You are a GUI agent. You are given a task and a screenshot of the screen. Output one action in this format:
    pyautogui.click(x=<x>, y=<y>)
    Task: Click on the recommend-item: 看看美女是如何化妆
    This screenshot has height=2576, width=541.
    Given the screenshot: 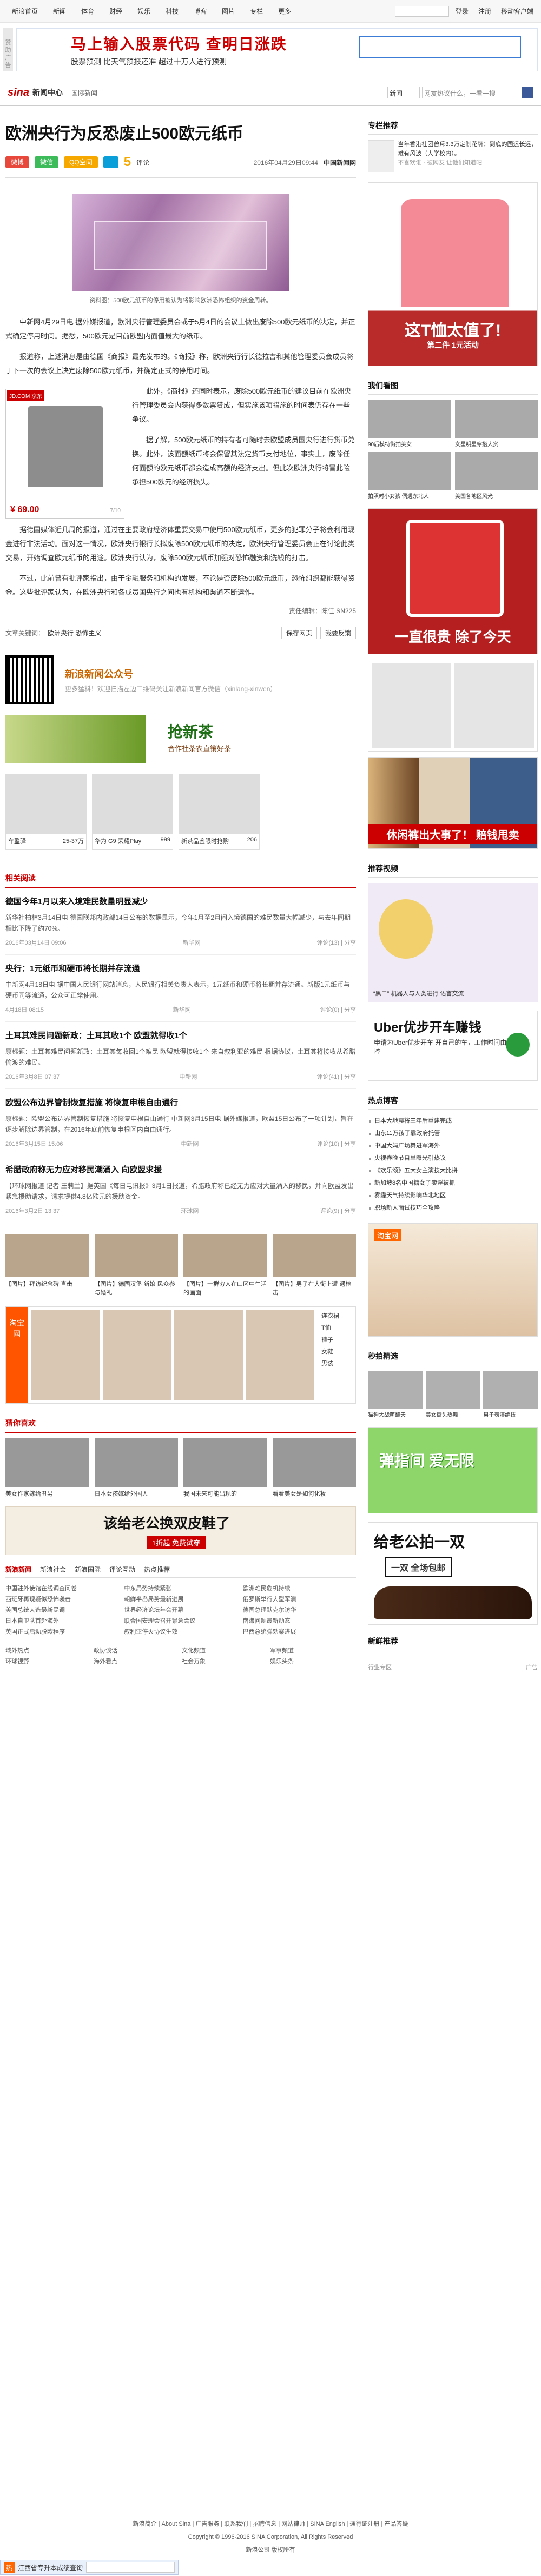 What is the action you would take?
    pyautogui.click(x=314, y=1468)
    